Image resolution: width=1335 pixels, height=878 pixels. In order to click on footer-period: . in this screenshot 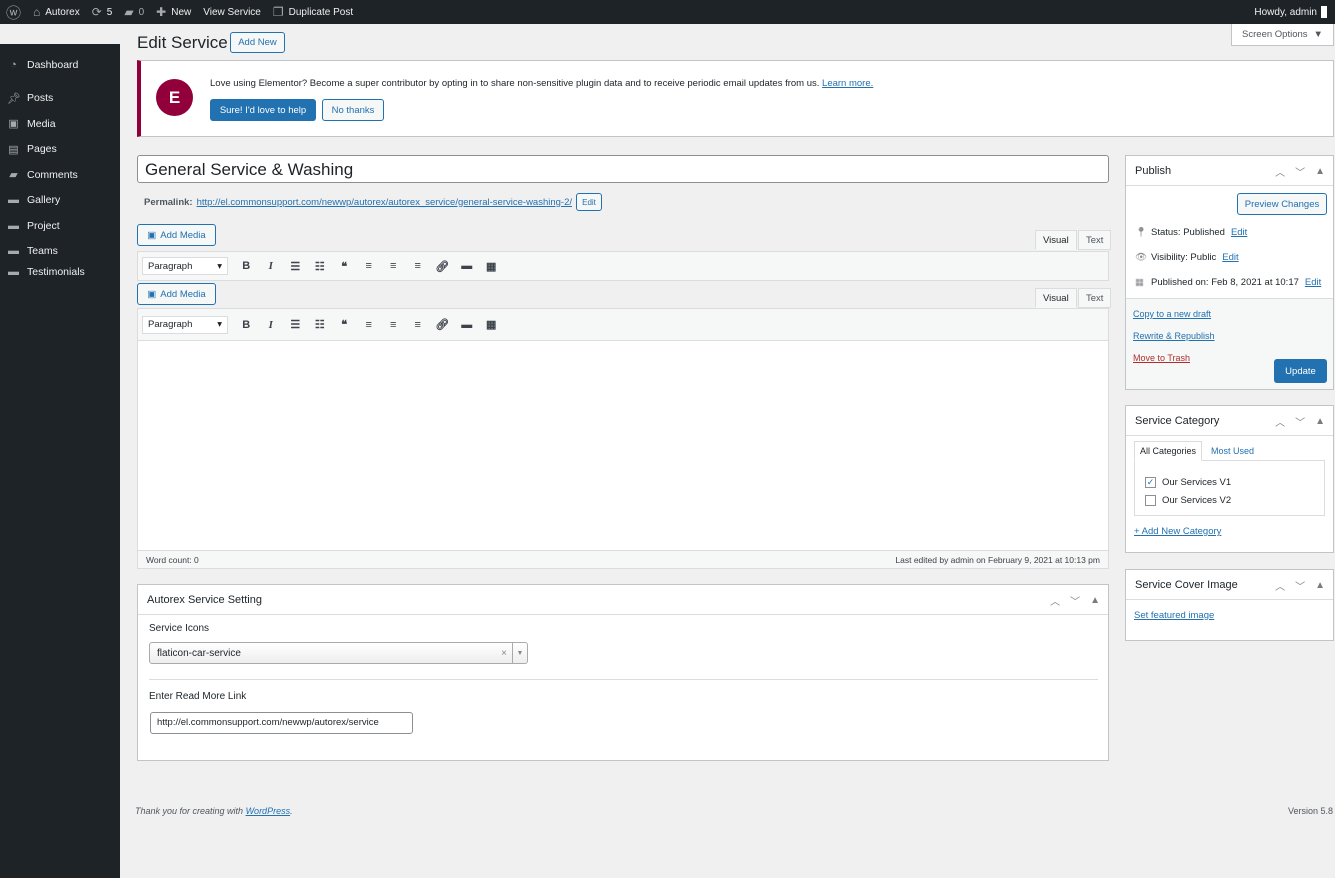, I will do `click(291, 811)`.